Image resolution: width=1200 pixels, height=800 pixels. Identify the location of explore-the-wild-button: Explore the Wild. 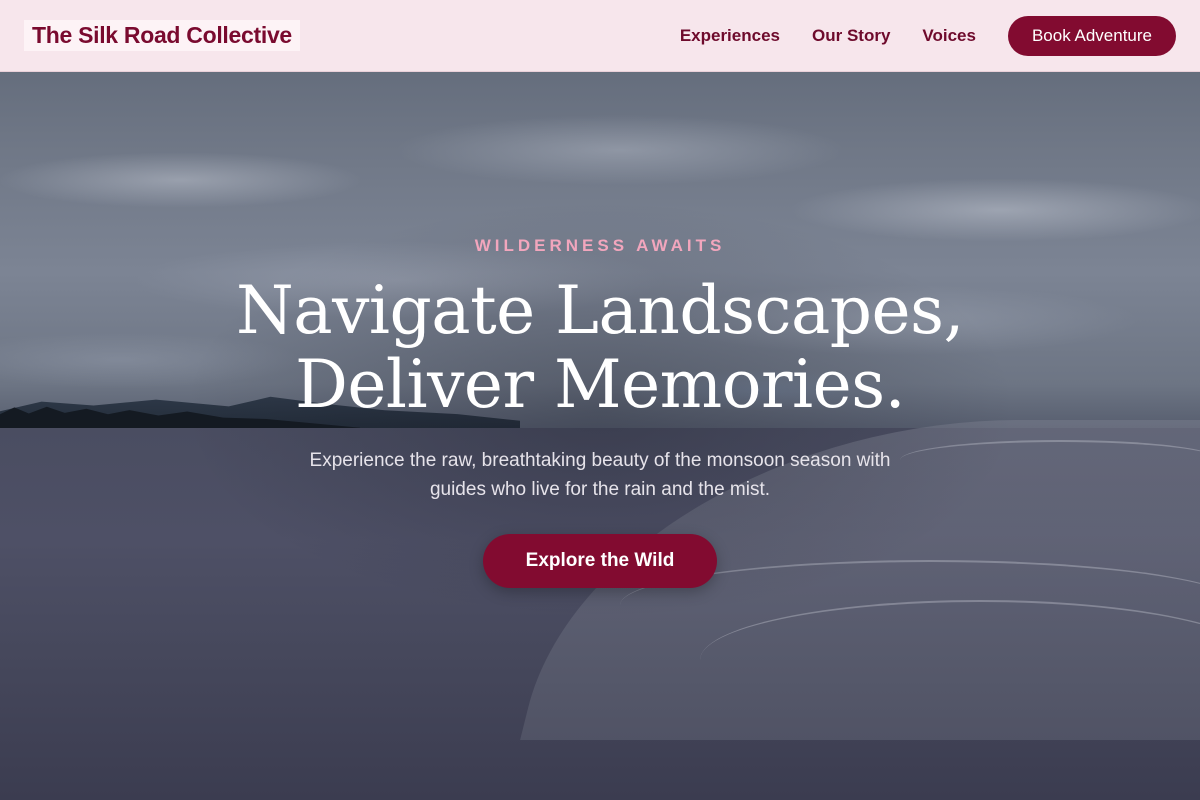
(600, 561).